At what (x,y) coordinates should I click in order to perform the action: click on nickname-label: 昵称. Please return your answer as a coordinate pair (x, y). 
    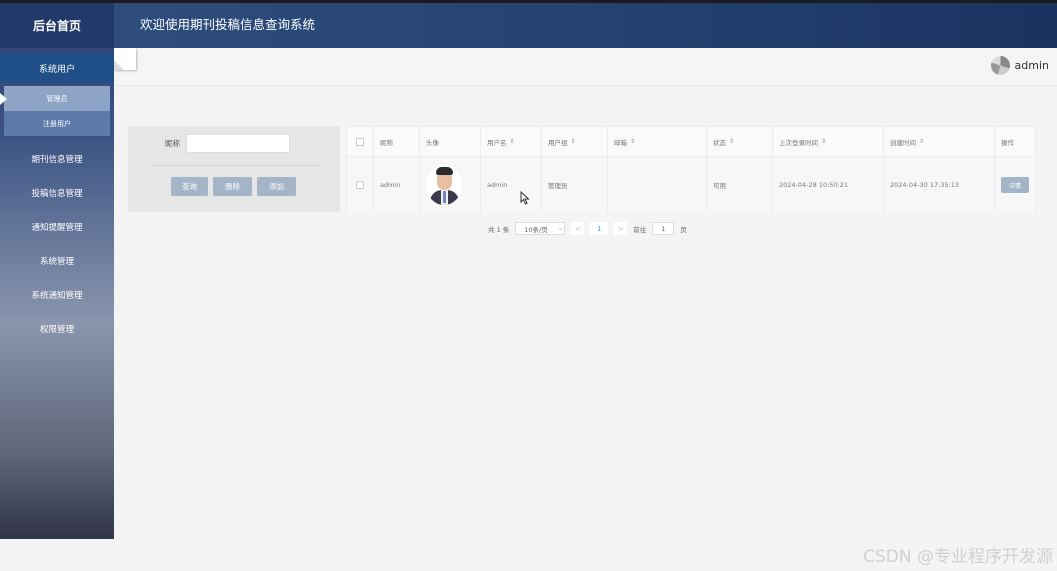
    Looking at the image, I should click on (172, 143).